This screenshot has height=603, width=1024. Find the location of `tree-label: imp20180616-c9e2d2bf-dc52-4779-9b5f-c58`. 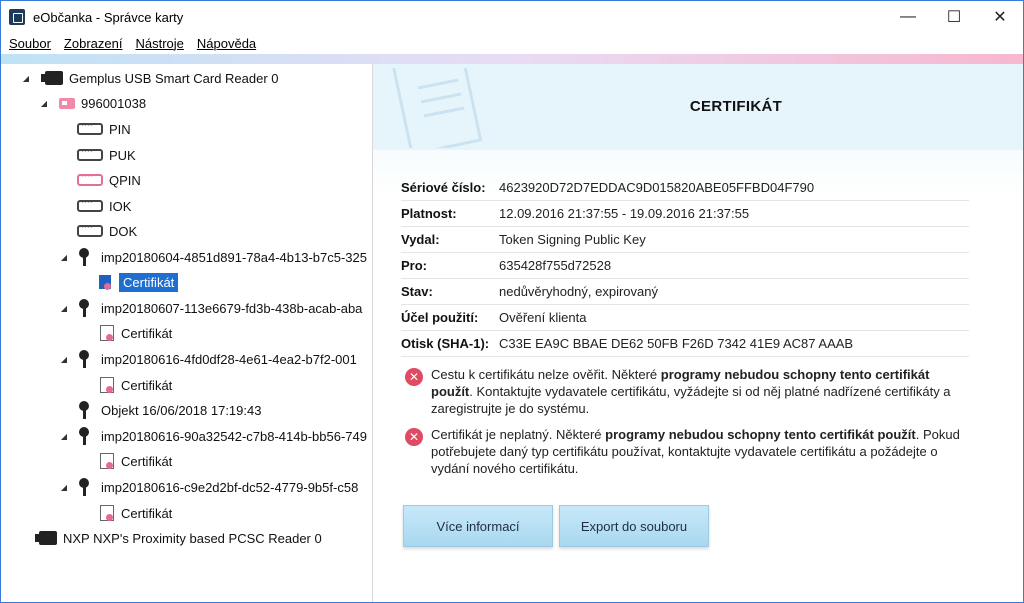

tree-label: imp20180616-c9e2d2bf-dc52-4779-9b5f-c58 is located at coordinates (230, 487).